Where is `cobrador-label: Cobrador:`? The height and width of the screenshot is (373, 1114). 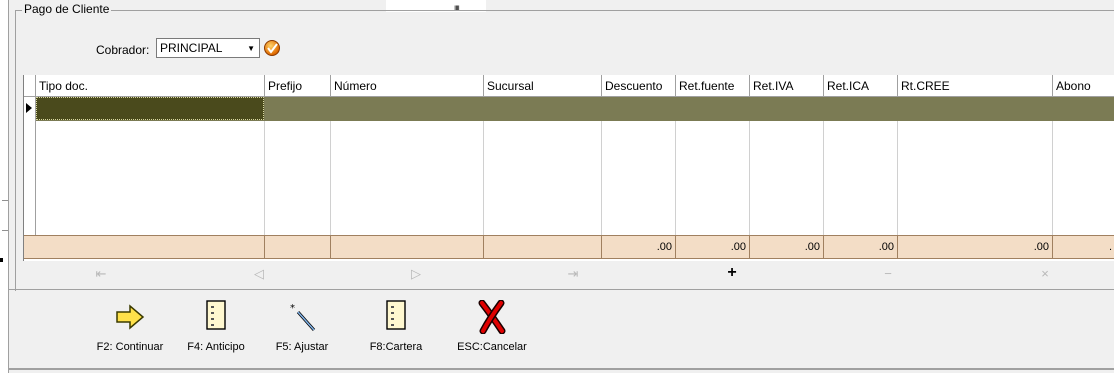 cobrador-label: Cobrador: is located at coordinates (123, 50).